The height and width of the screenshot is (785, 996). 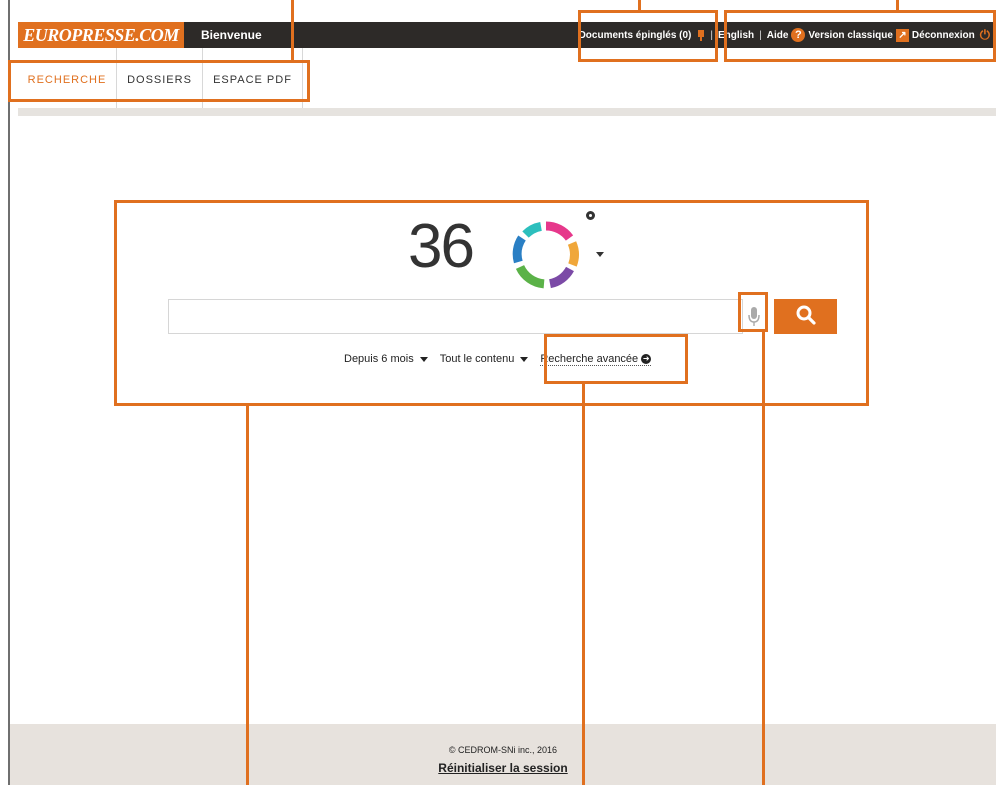 What do you see at coordinates (648, 36) in the screenshot?
I see `annotation-box-pinned` at bounding box center [648, 36].